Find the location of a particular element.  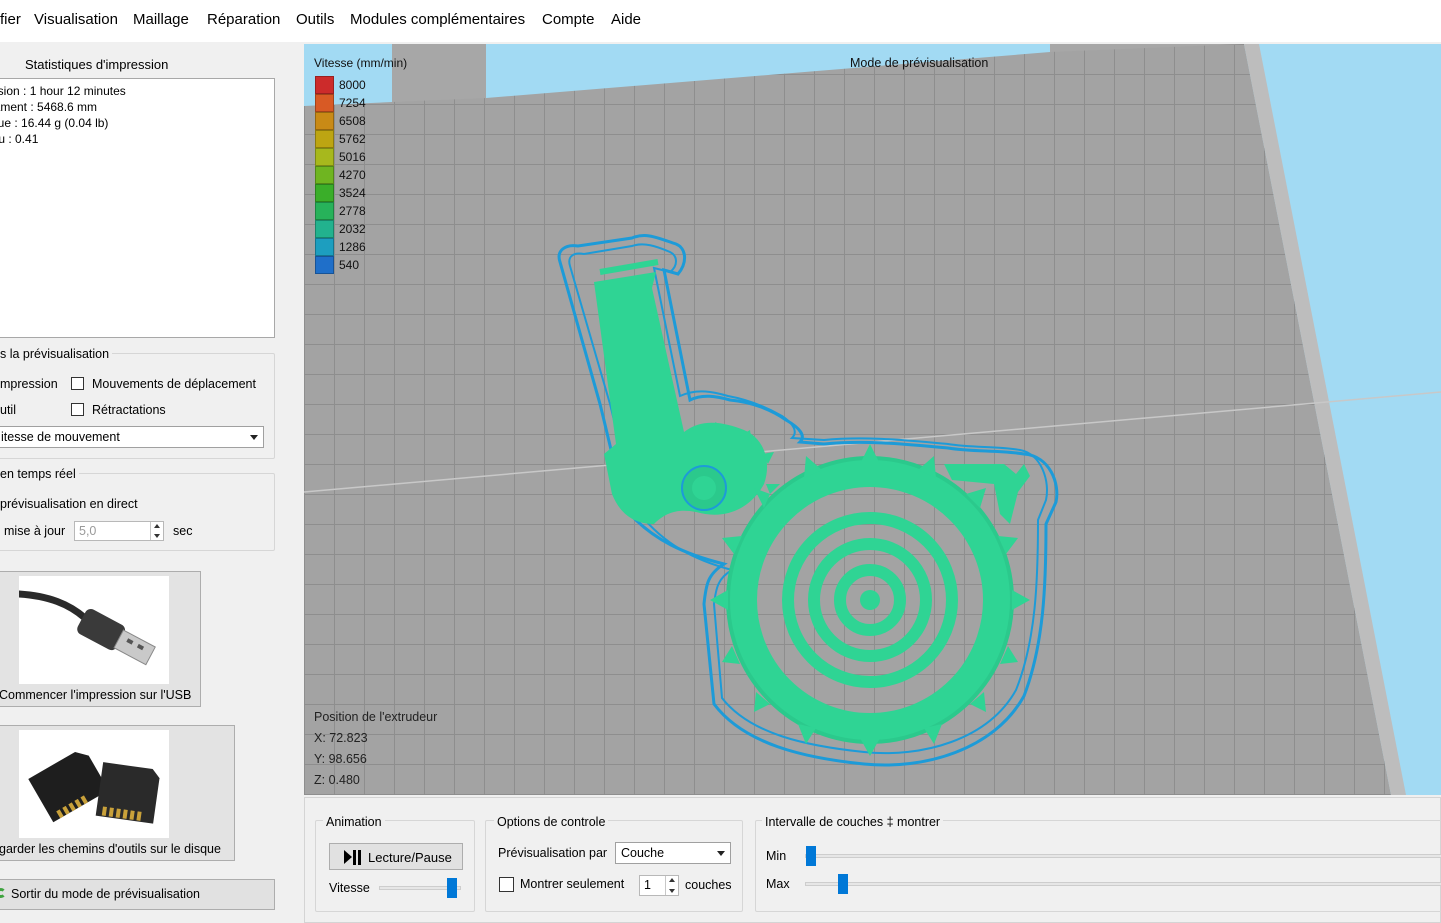

update-interval-spinbox: 5,0 is located at coordinates (119, 531).